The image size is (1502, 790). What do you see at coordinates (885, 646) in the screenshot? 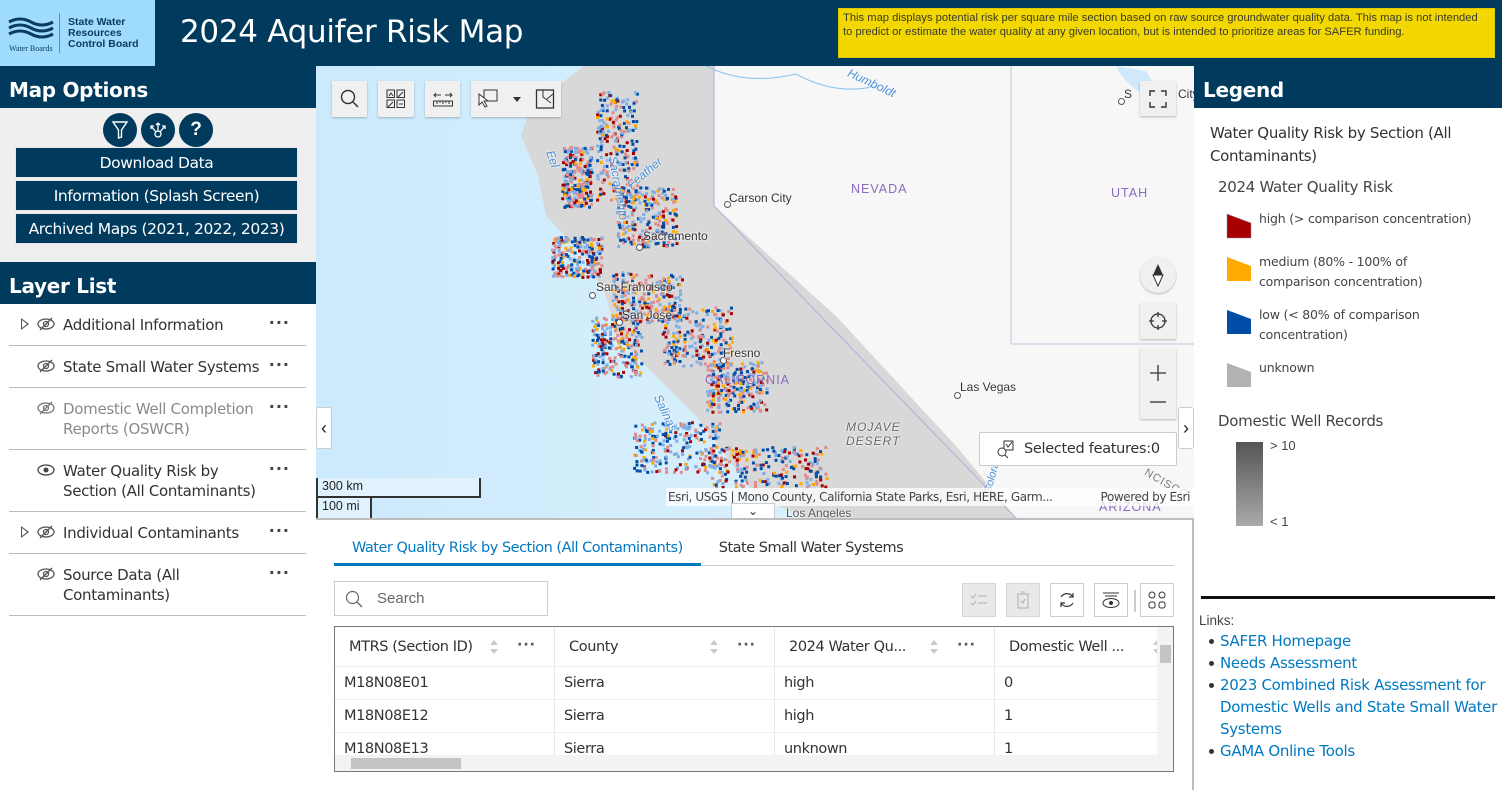
I see `column-header-water-quality: 2024 Water Qu... ···` at bounding box center [885, 646].